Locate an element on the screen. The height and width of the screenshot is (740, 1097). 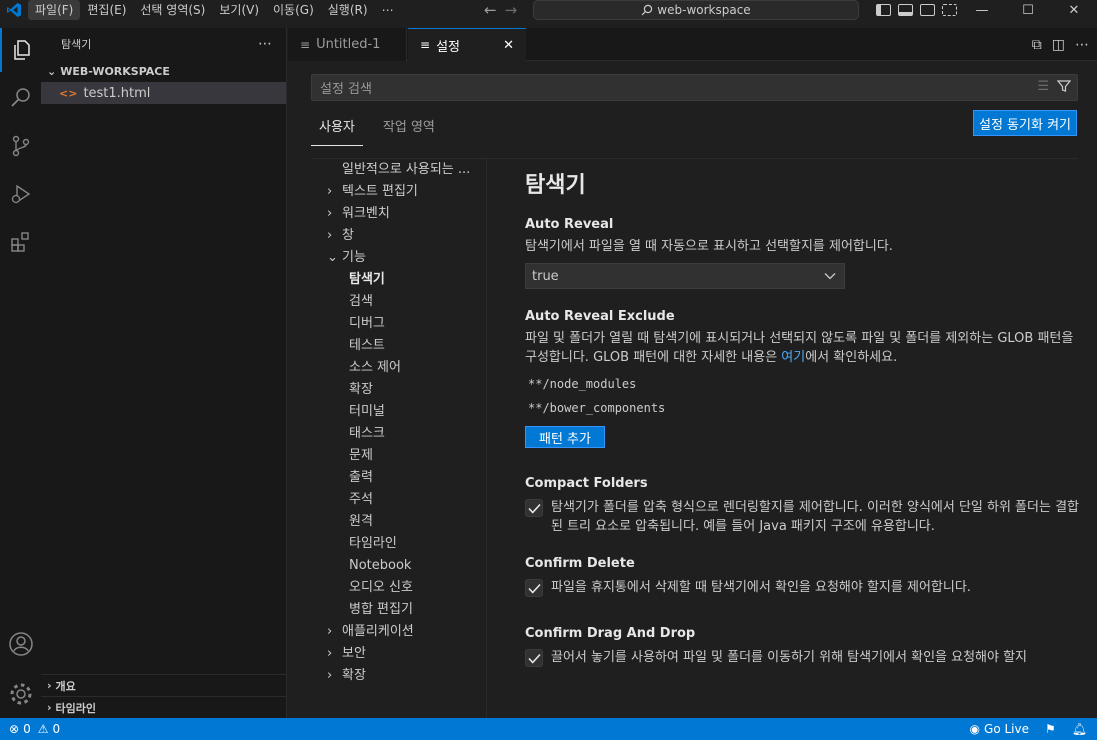
problems-indicator: ⊗ 0 ⚠ 0 is located at coordinates (30, 729).